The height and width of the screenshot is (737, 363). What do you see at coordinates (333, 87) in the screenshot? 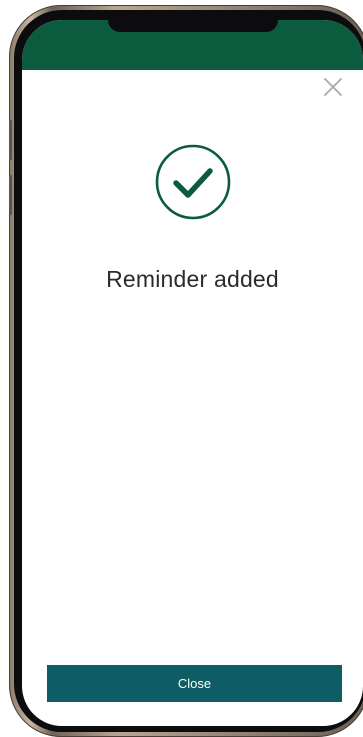
I see `close-icon` at bounding box center [333, 87].